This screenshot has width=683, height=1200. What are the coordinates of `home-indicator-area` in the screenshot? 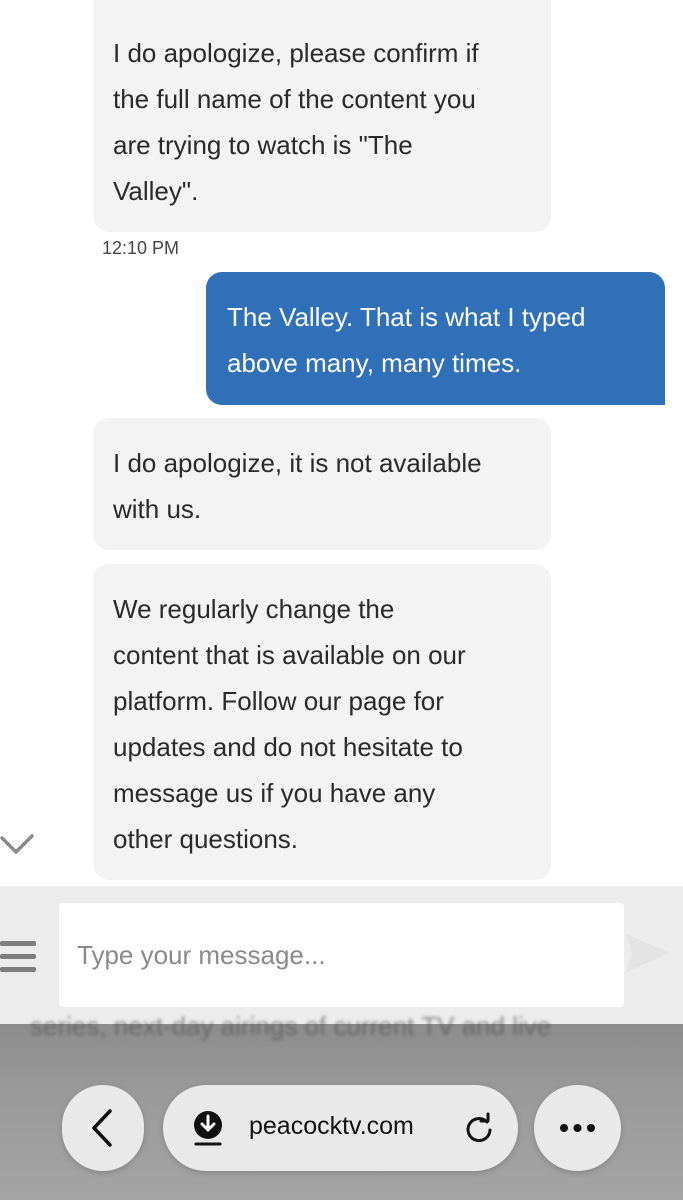 It's located at (341, 1193).